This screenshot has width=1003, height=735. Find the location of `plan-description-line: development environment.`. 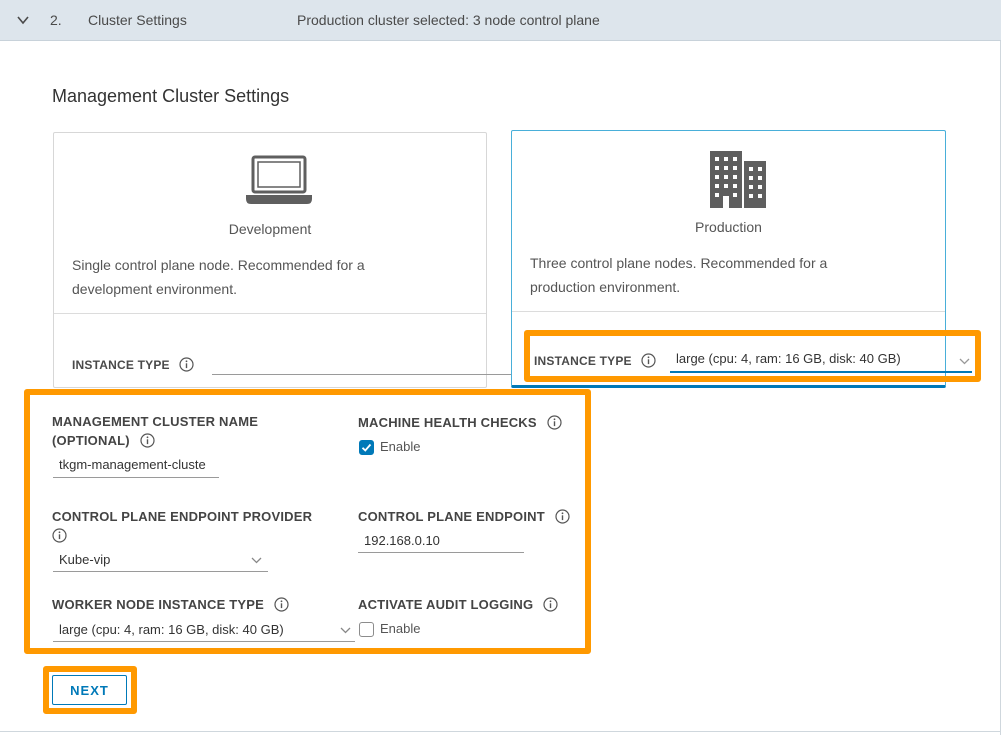

plan-description-line: development environment. is located at coordinates (154, 289).